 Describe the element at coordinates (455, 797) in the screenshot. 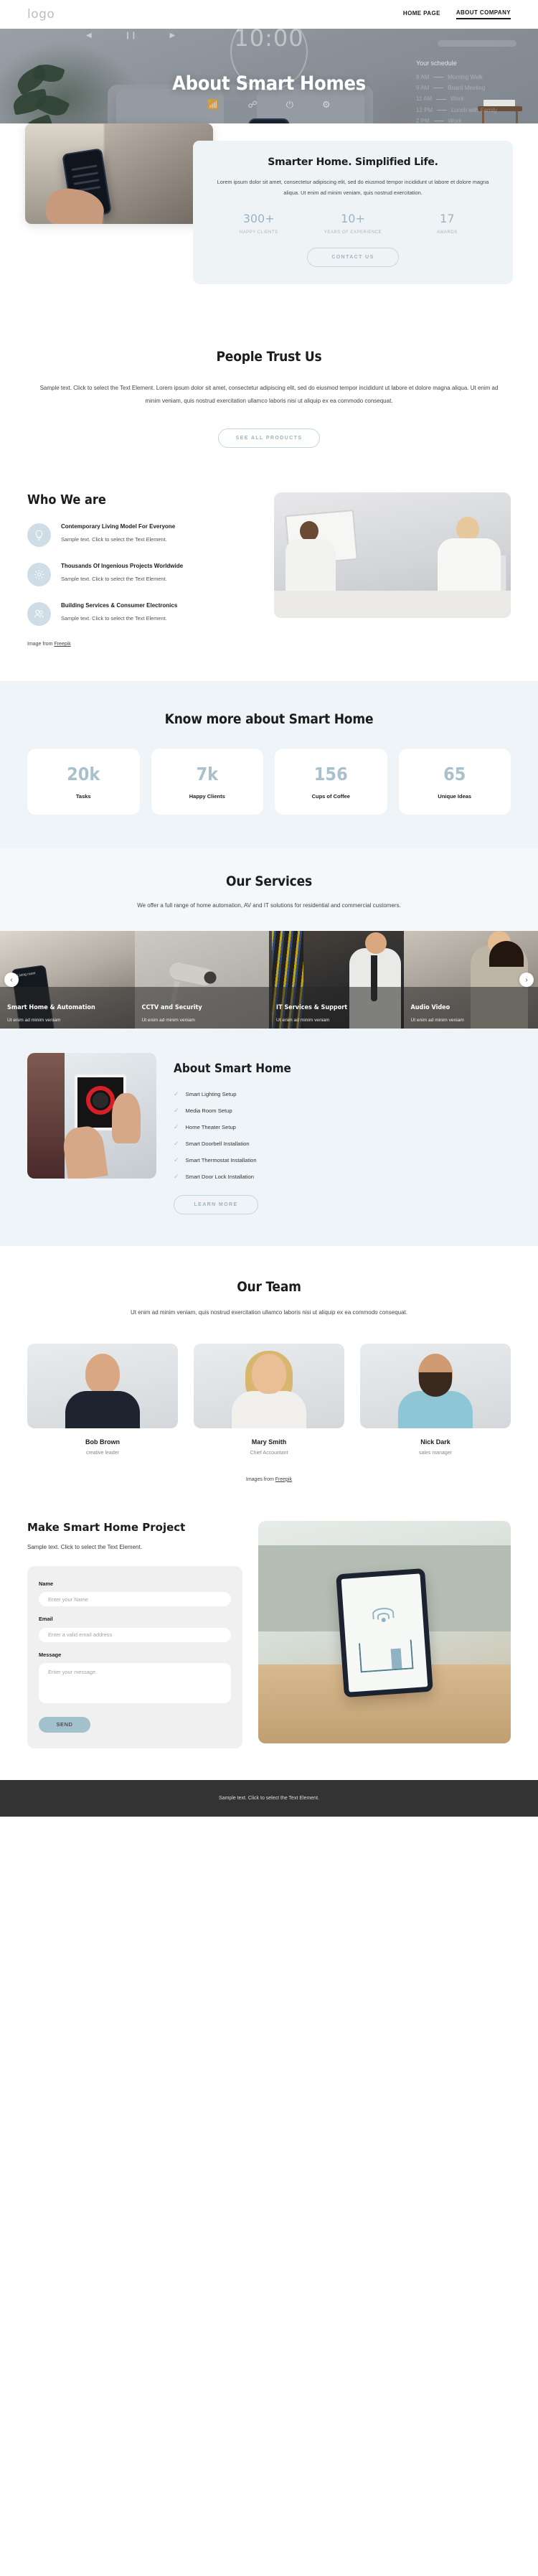

I see `stat-card-label: Unique Ideas` at that location.